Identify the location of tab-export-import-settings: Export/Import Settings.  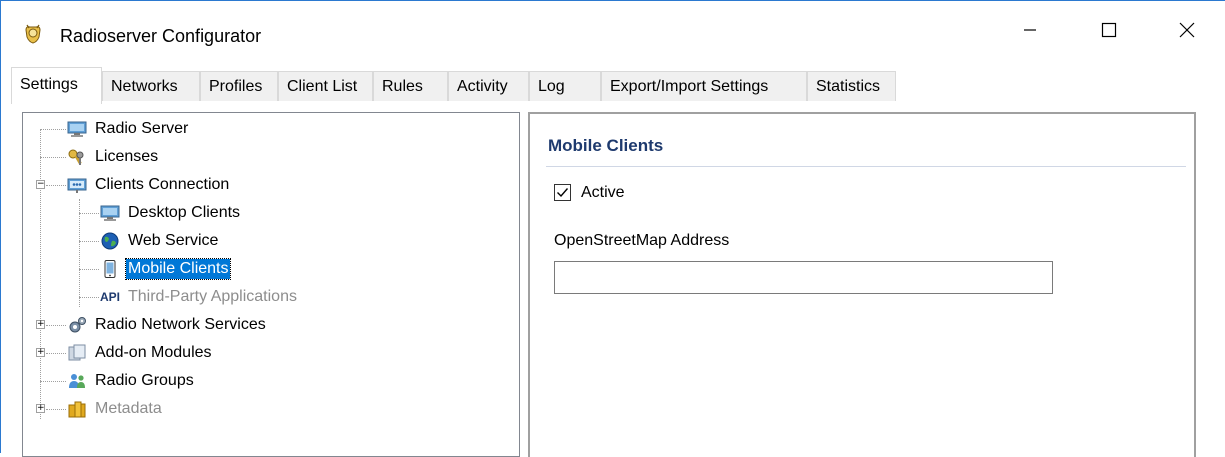
(704, 86).